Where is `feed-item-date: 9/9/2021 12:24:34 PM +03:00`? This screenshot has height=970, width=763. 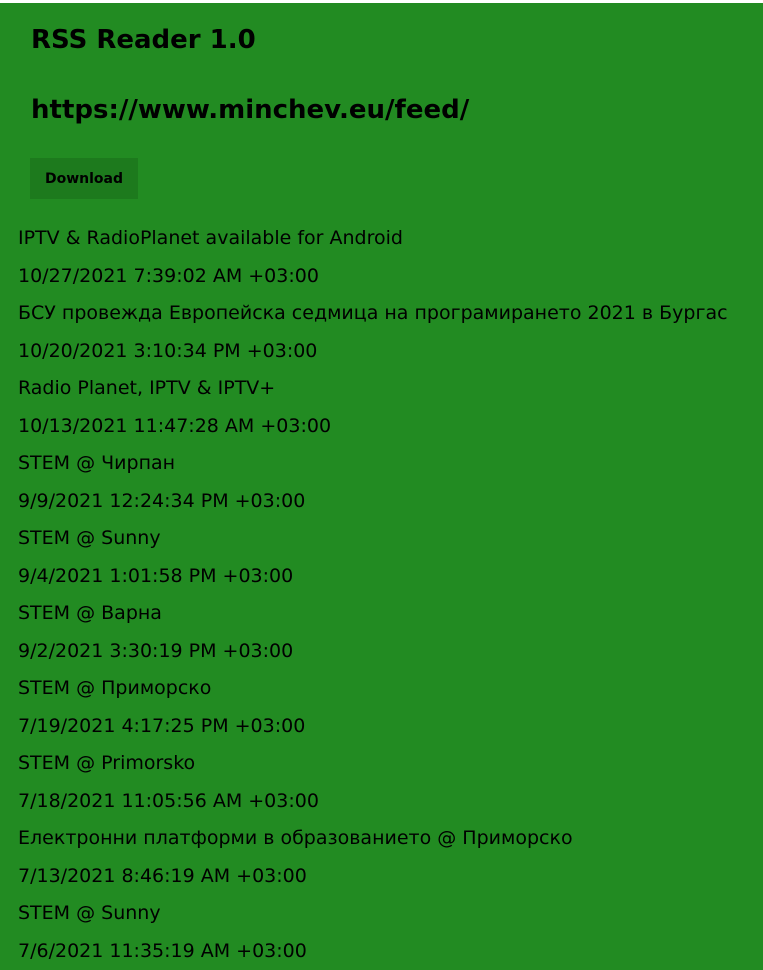
feed-item-date: 9/9/2021 12:24:34 PM +03:00 is located at coordinates (162, 500).